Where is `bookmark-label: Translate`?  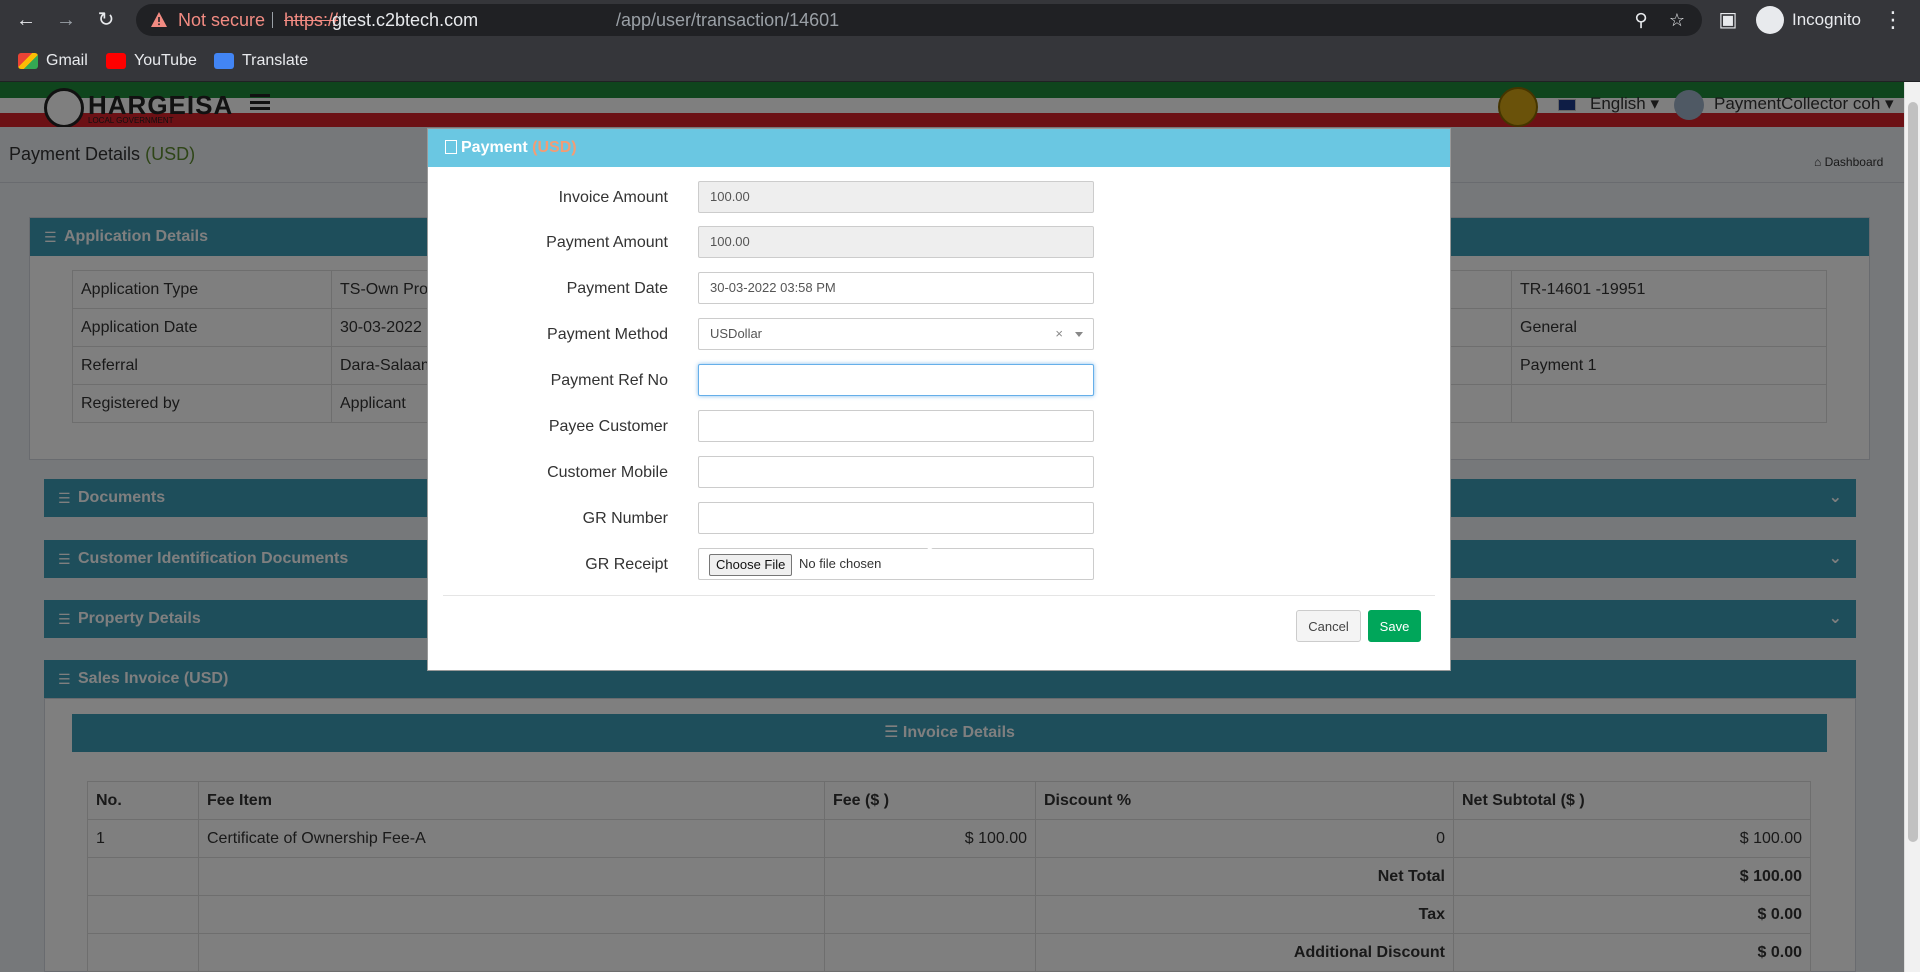 bookmark-label: Translate is located at coordinates (275, 60).